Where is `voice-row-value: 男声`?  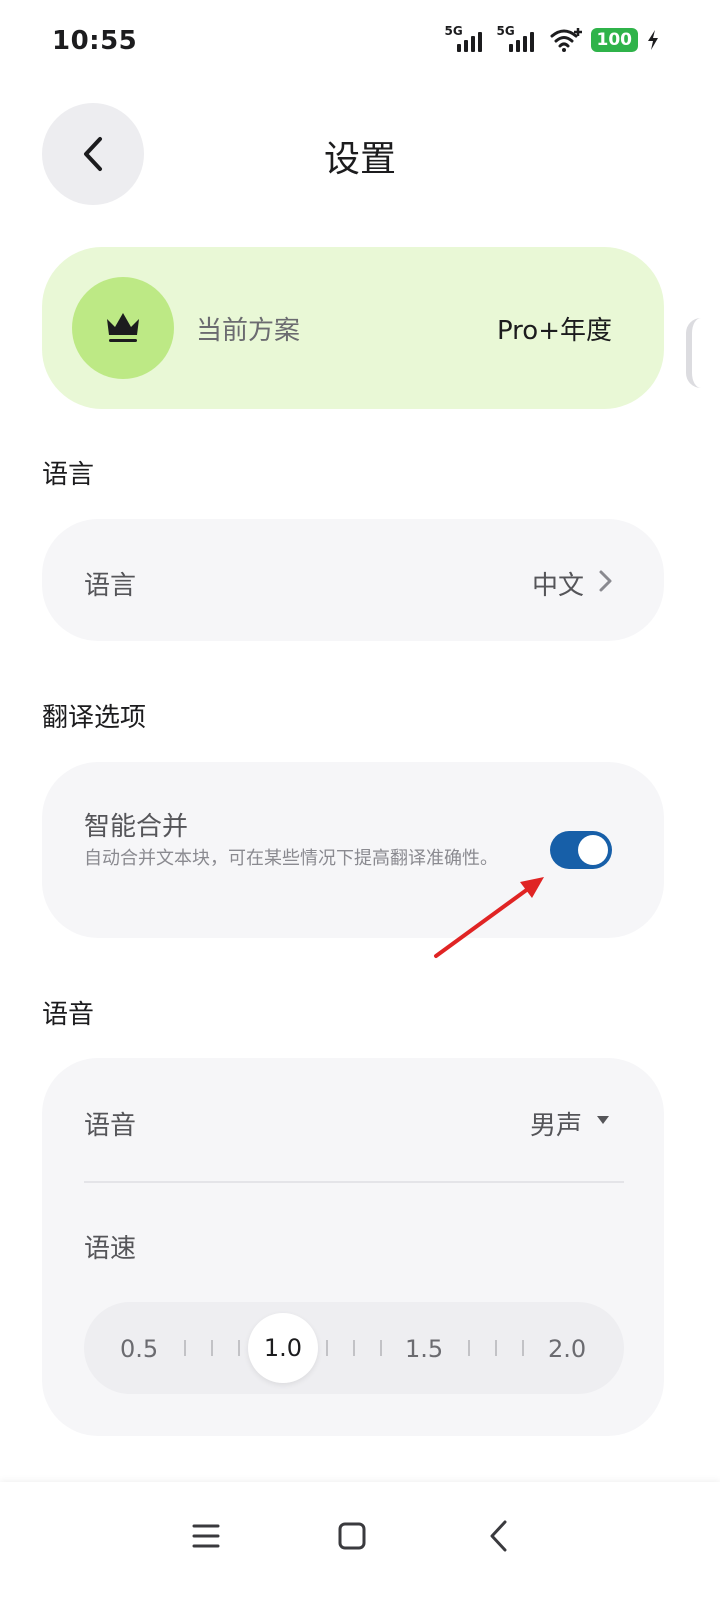
voice-row-value: 男声 is located at coordinates (555, 1126).